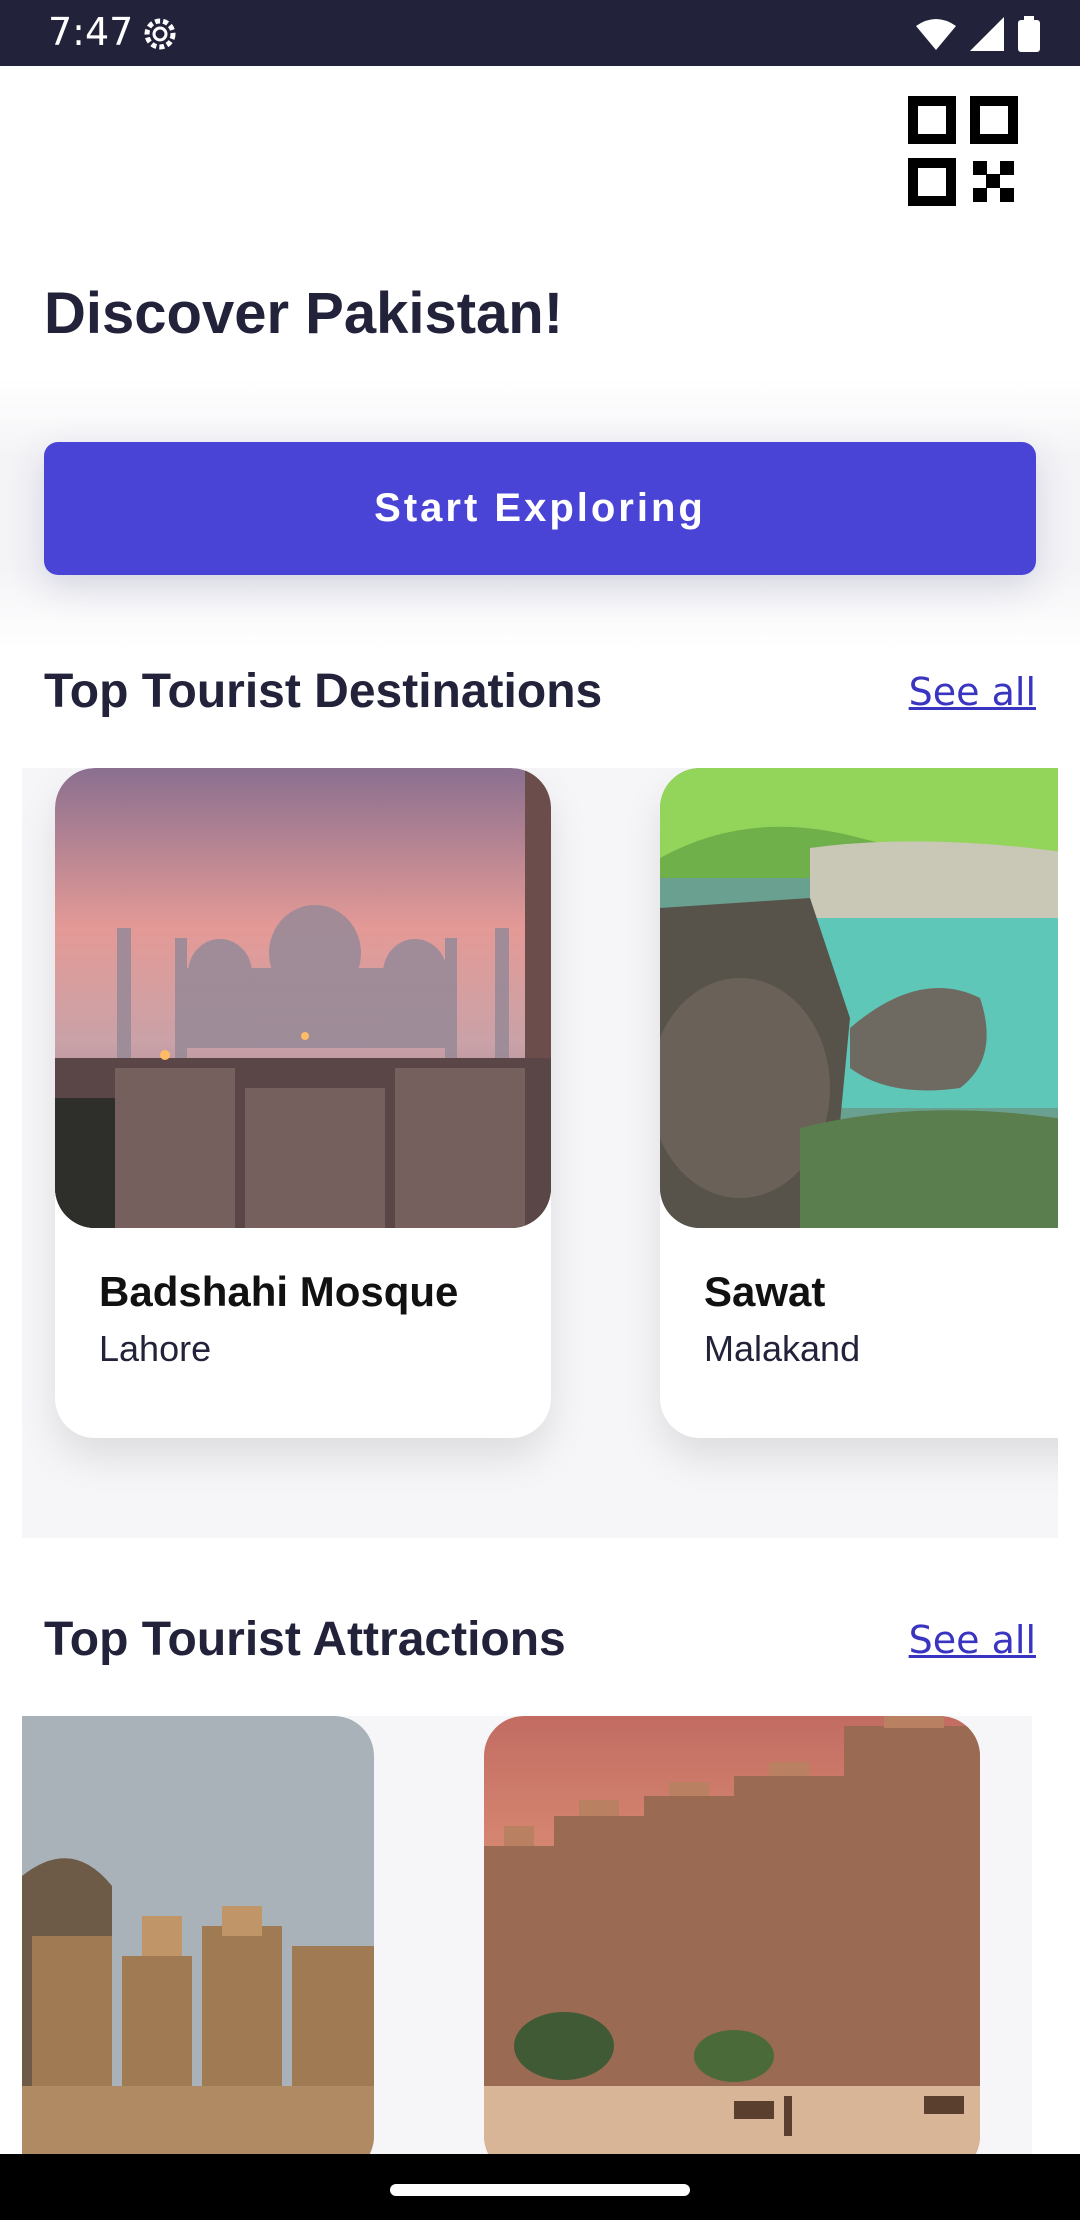  I want to click on attraction-image-tombs, so click(198, 1936).